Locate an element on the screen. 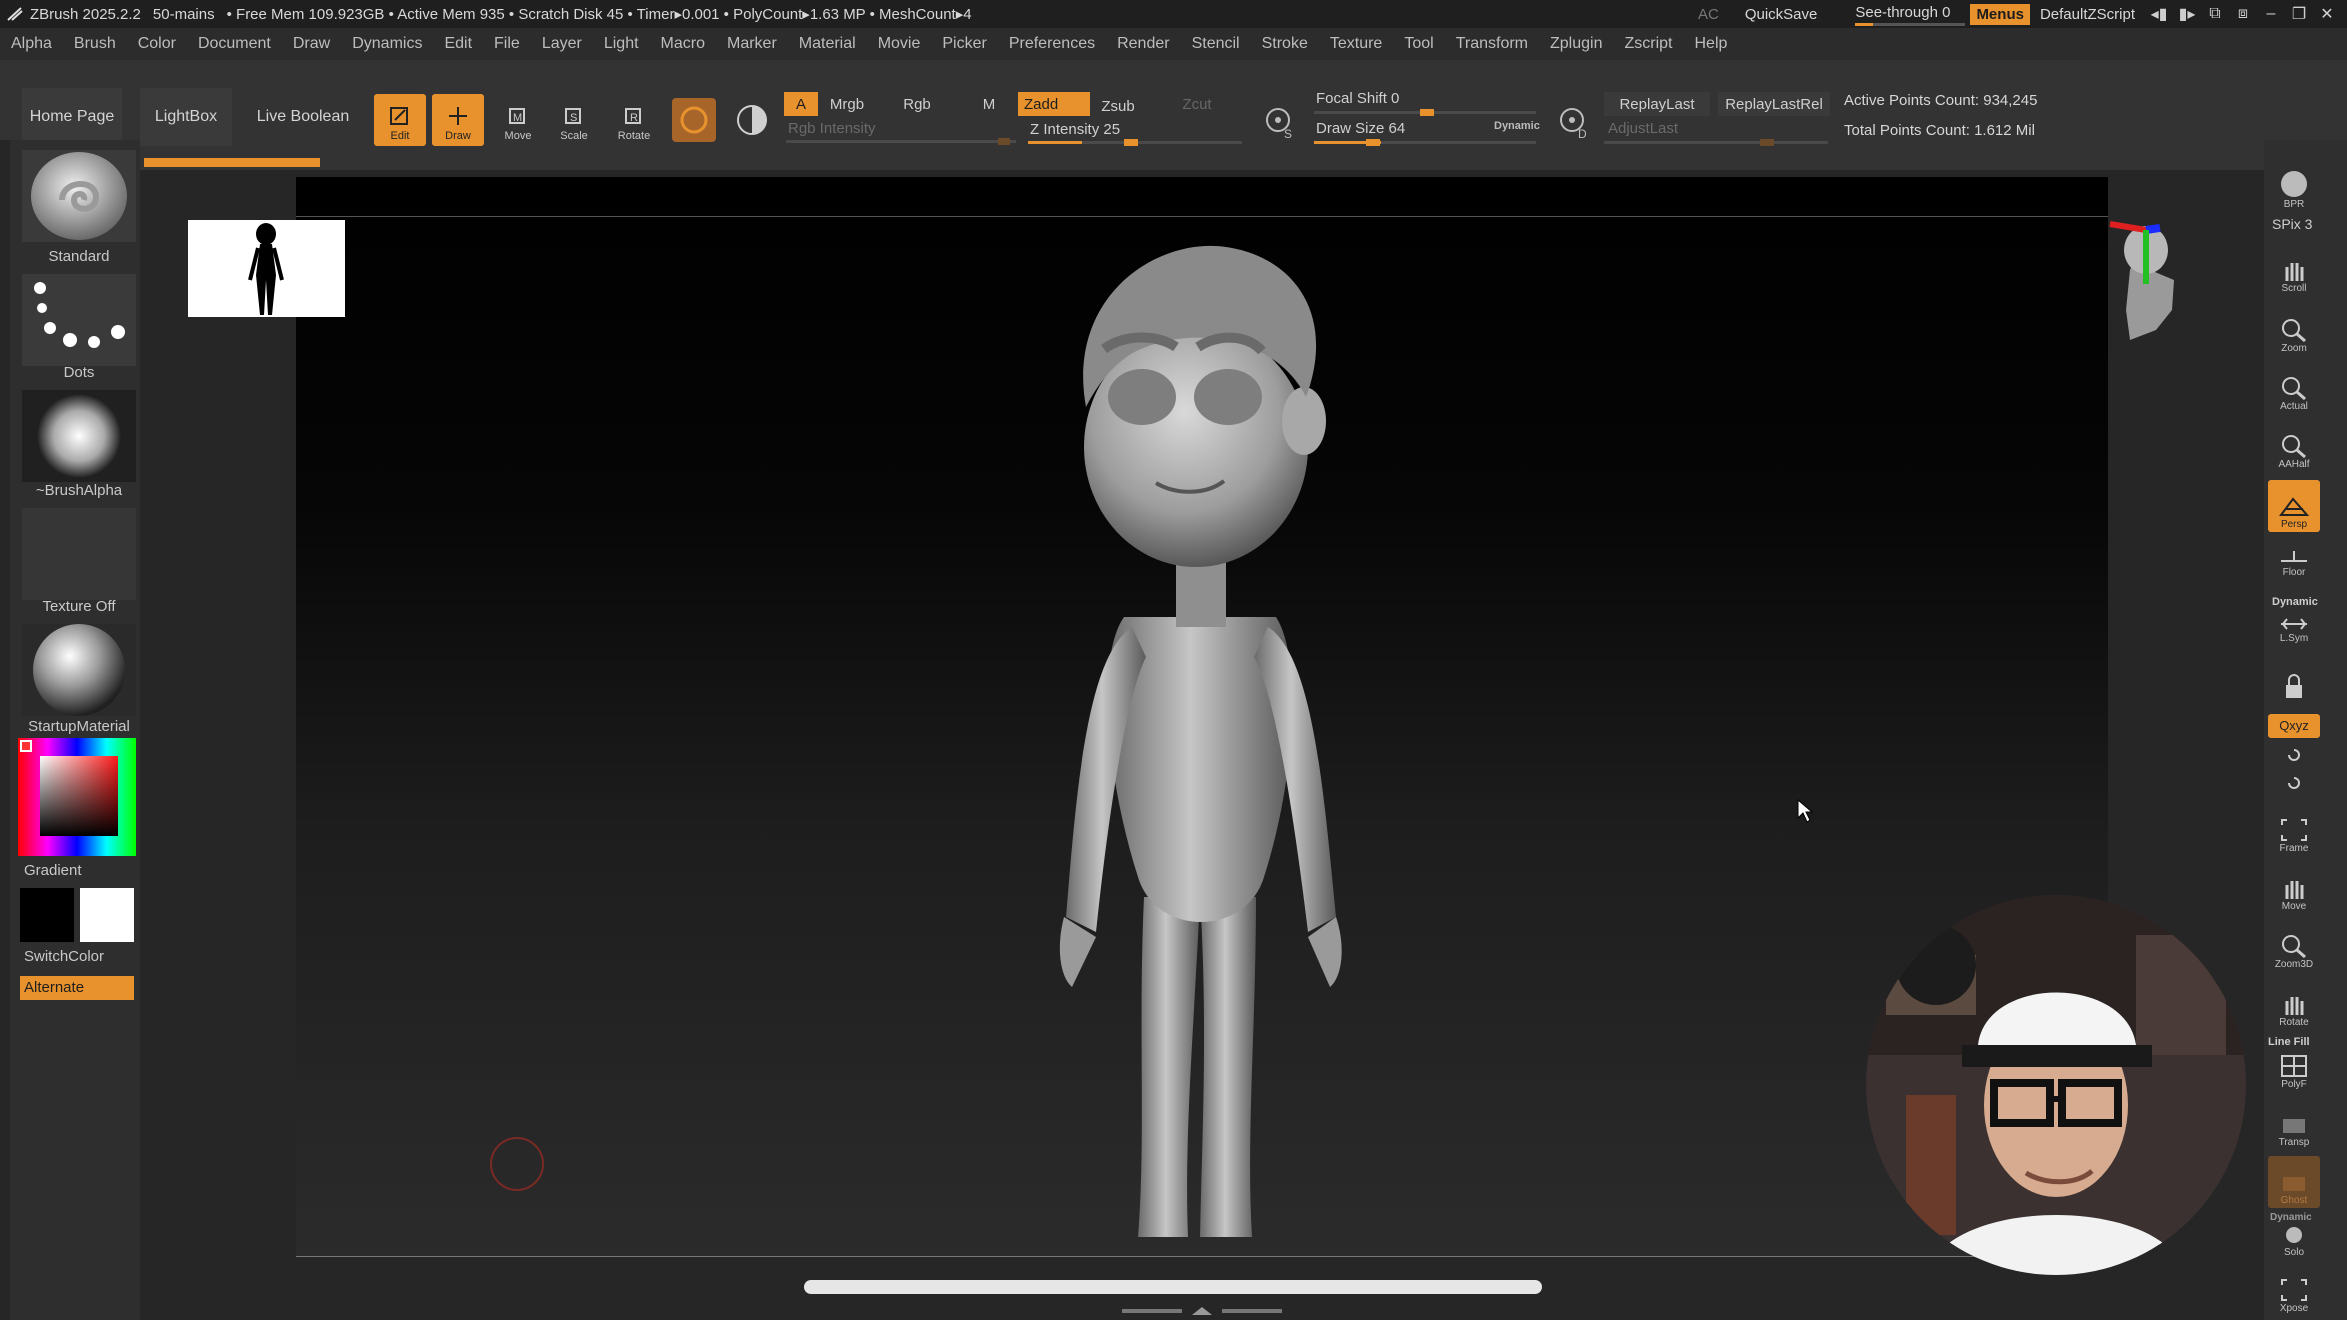  menu-draw: Draw is located at coordinates (311, 44).